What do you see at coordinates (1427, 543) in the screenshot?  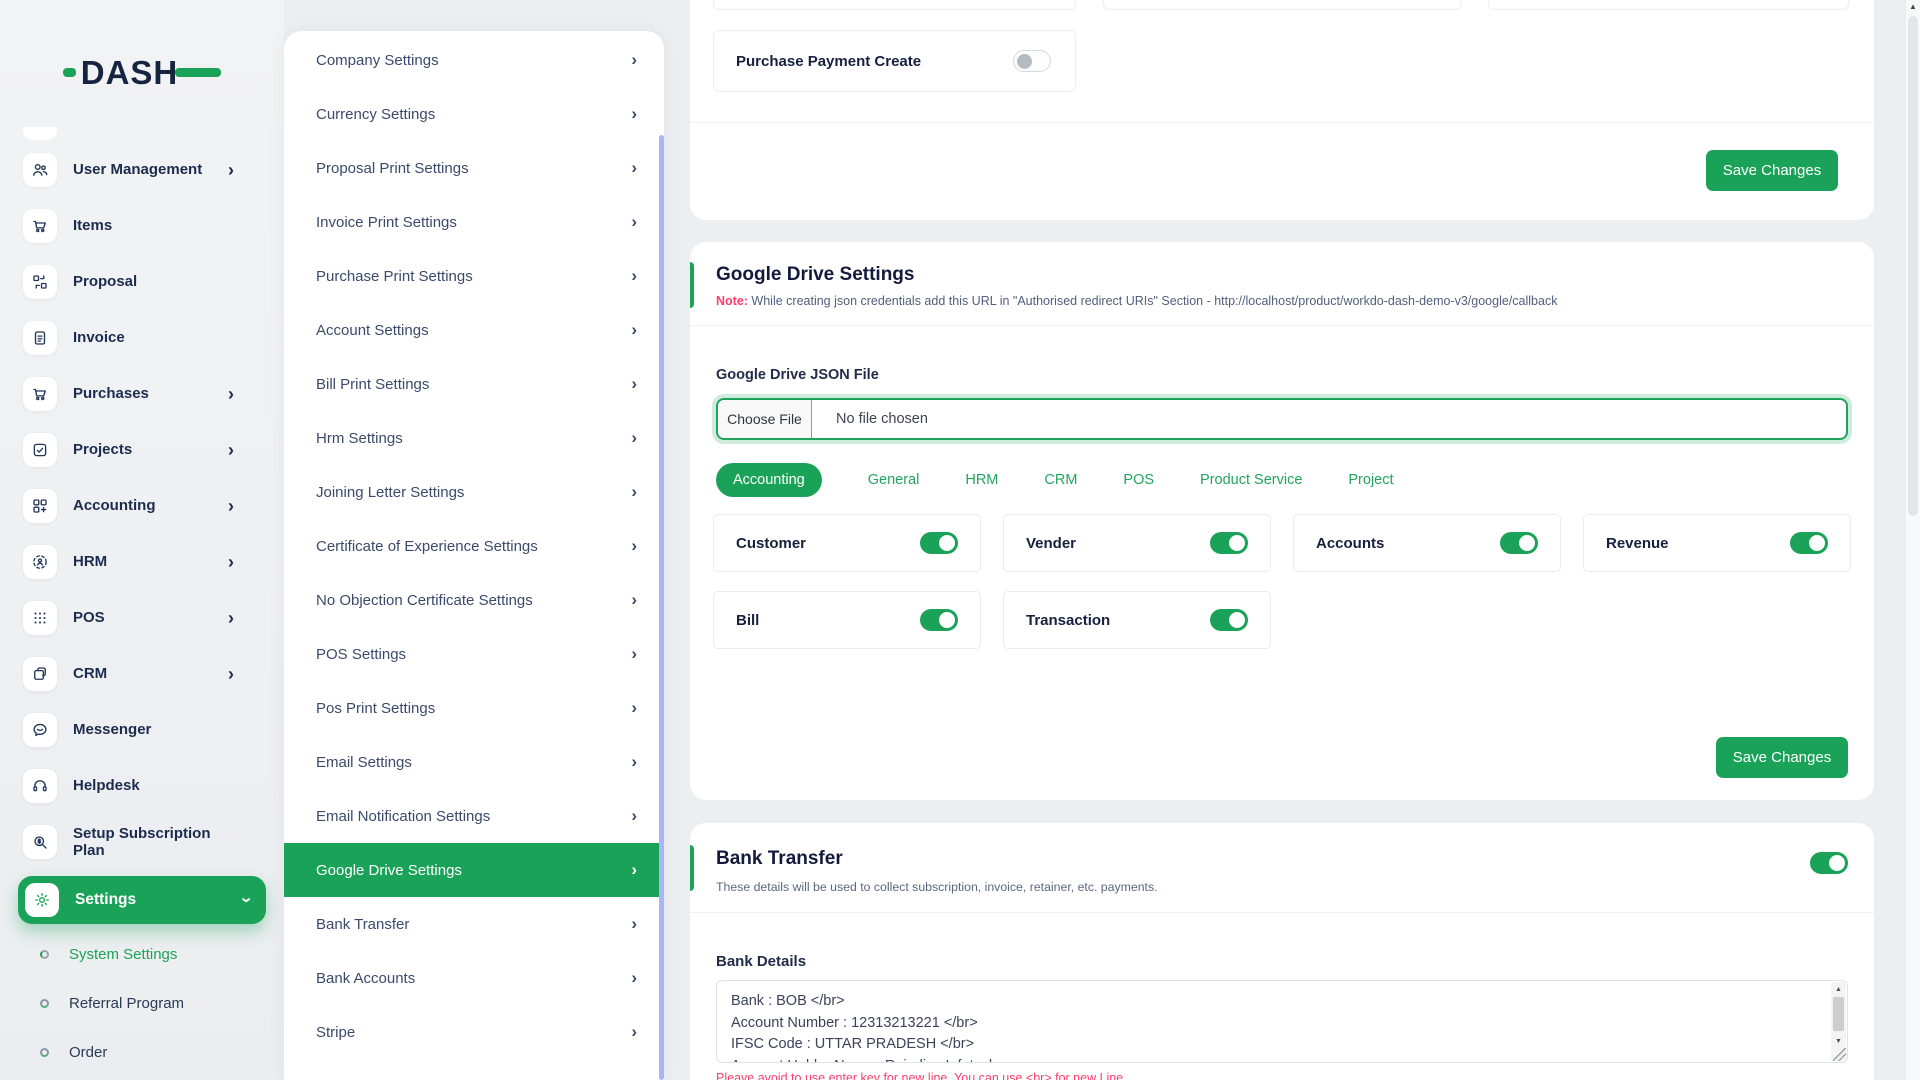 I see `module-cell-accounts: Accounts` at bounding box center [1427, 543].